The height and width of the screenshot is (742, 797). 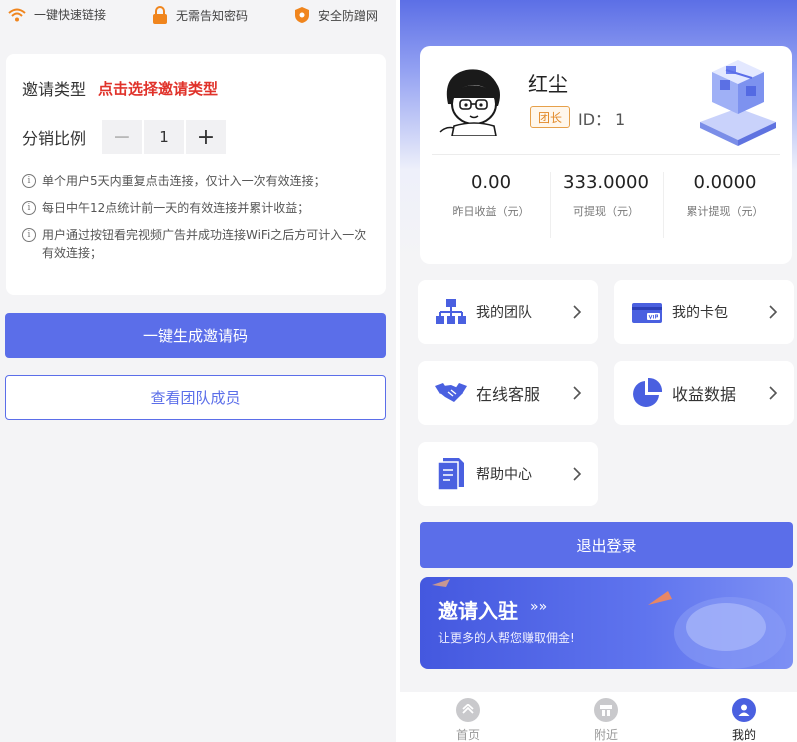 What do you see at coordinates (195, 335) in the screenshot?
I see `generate-invite-code-button: 一键生成邀请码` at bounding box center [195, 335].